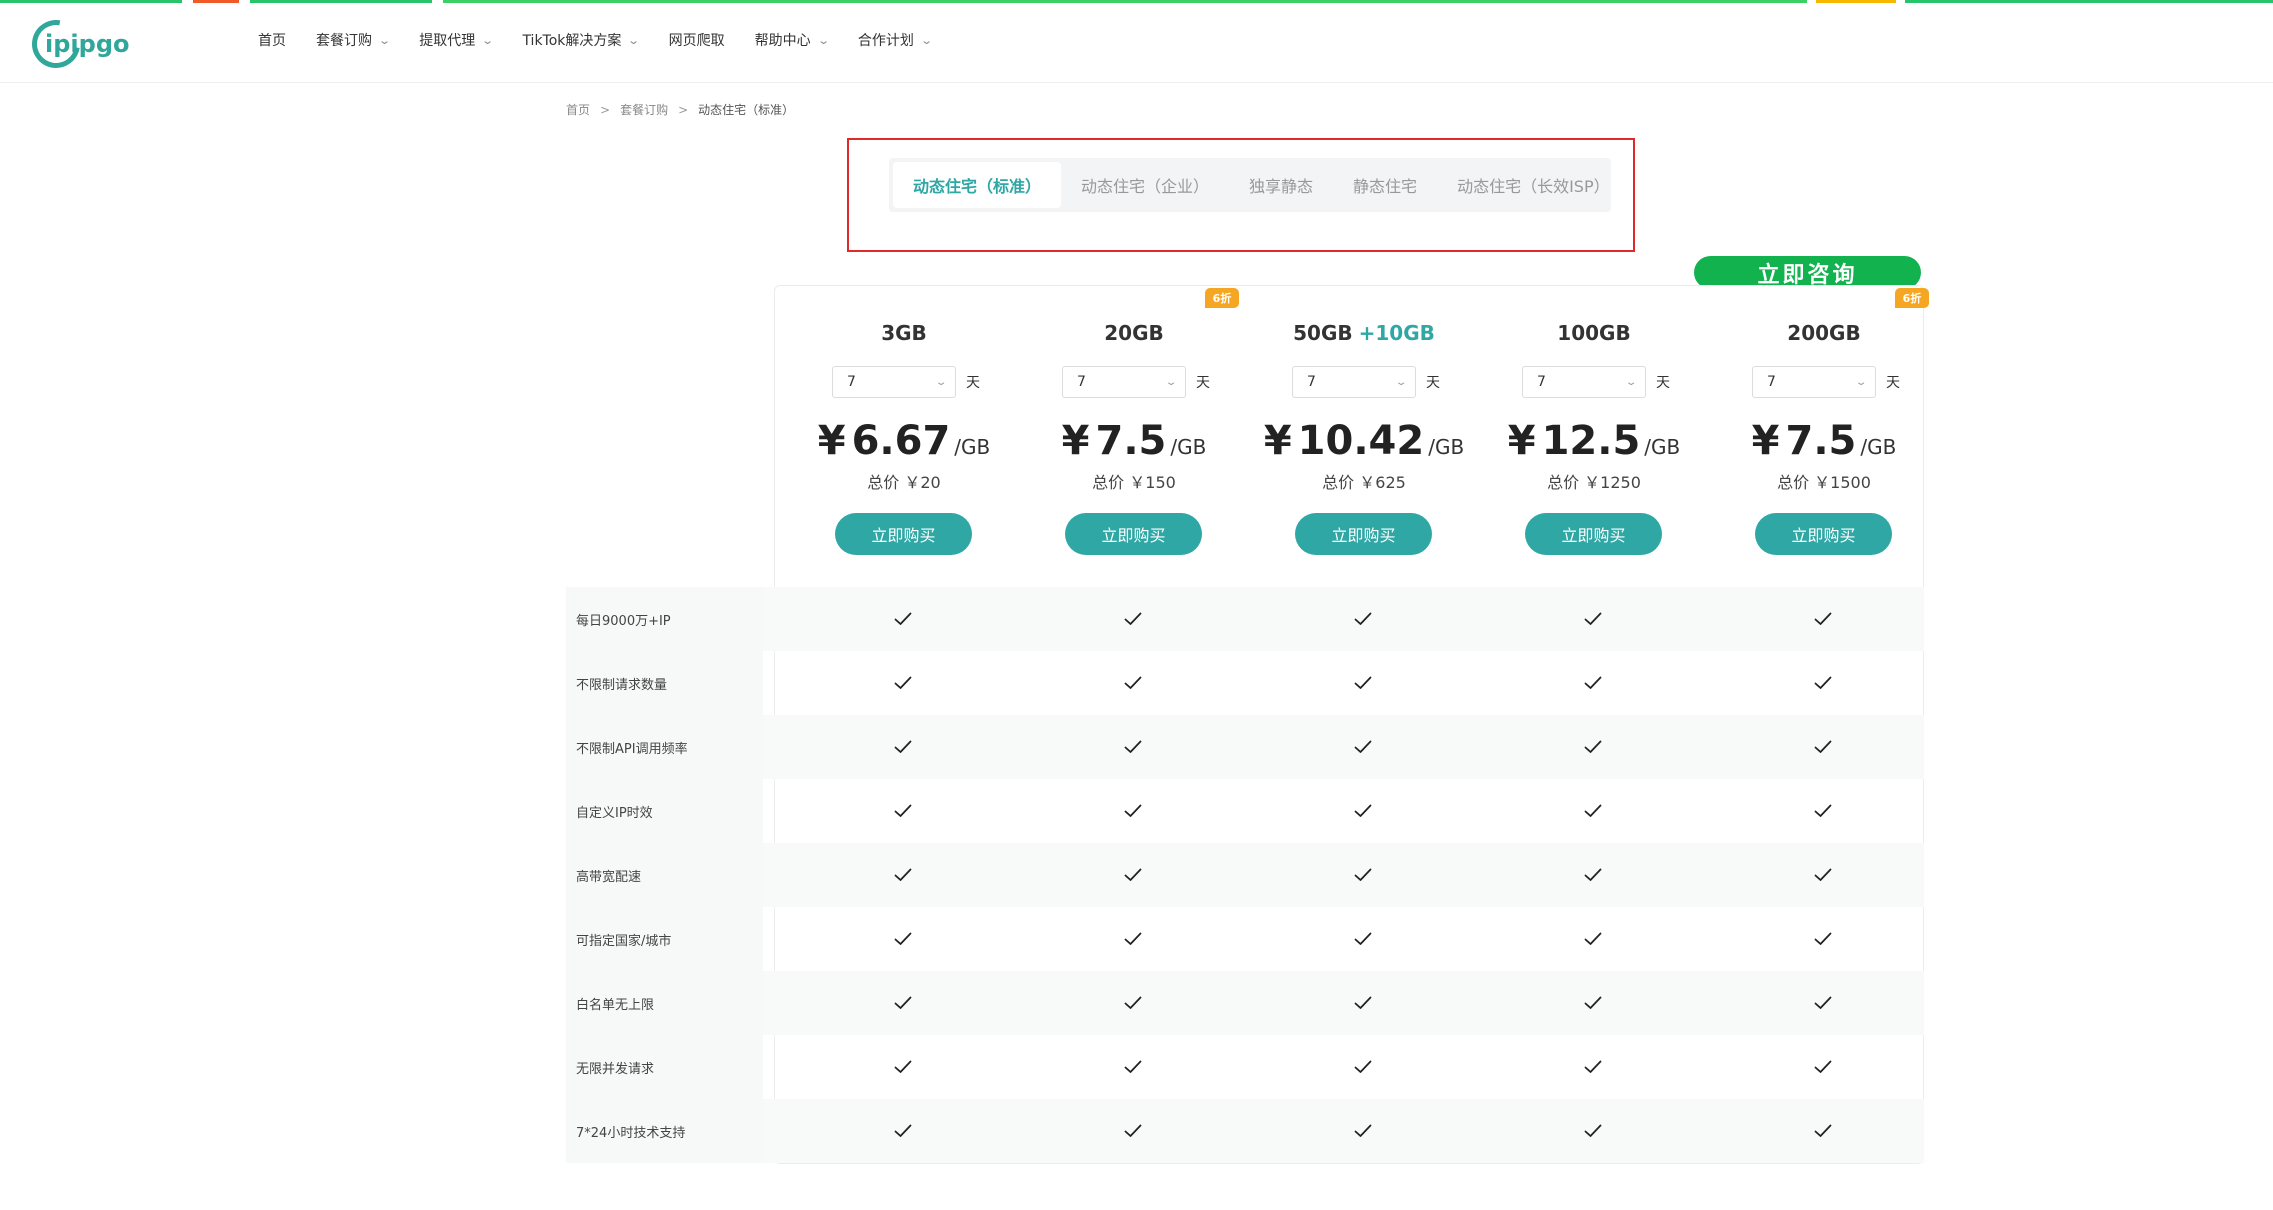  Describe the element at coordinates (1134, 482) in the screenshot. I see `total-price: 总价 ￥150` at that location.